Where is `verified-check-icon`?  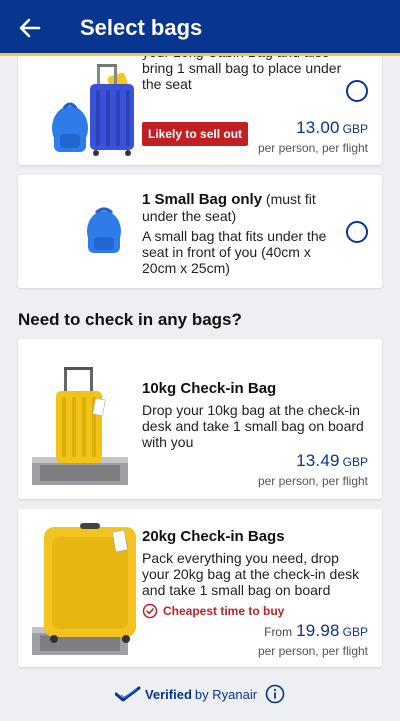
verified-check-icon is located at coordinates (127, 694).